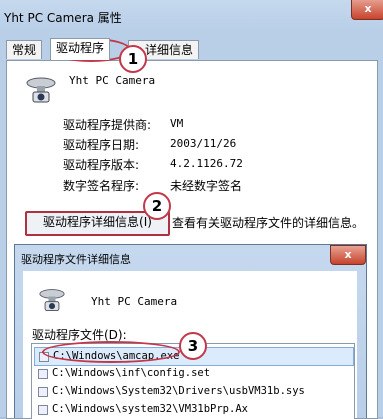  Describe the element at coordinates (192, 49) in the screenshot. I see `tab-bar: 常规 详细信息 驱动程序` at that location.